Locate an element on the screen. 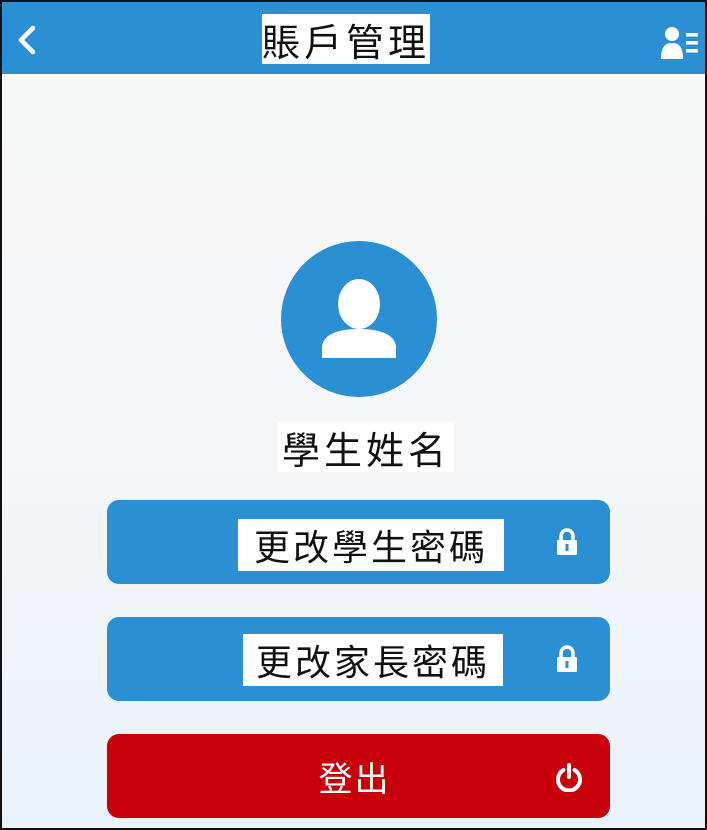 Image resolution: width=707 pixels, height=830 pixels. user-avatar-icon is located at coordinates (359, 318).